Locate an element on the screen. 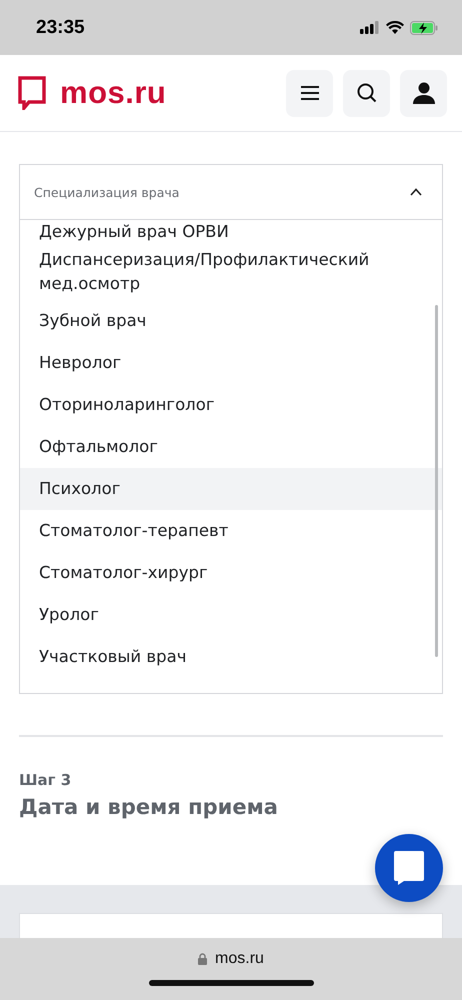 The image size is (462, 1000). dropdown-option: Уролог is located at coordinates (231, 615).